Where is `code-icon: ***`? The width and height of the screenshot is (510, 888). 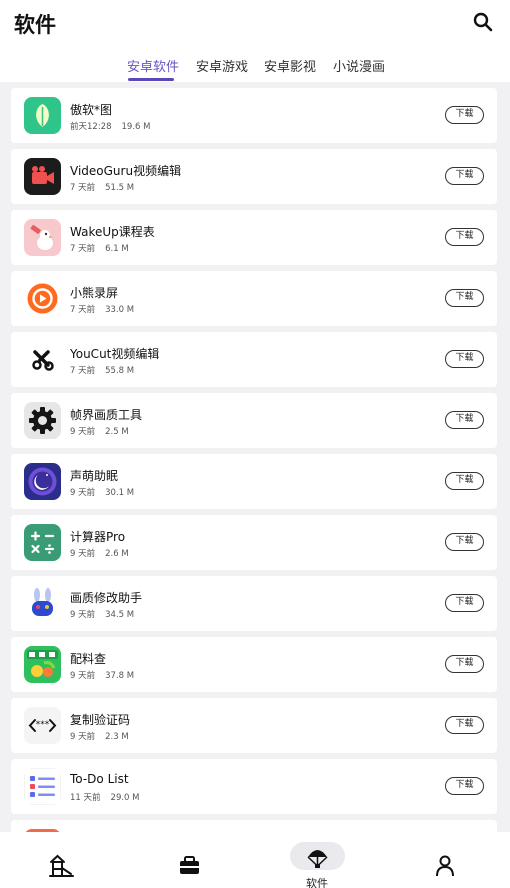 code-icon: *** is located at coordinates (42, 725).